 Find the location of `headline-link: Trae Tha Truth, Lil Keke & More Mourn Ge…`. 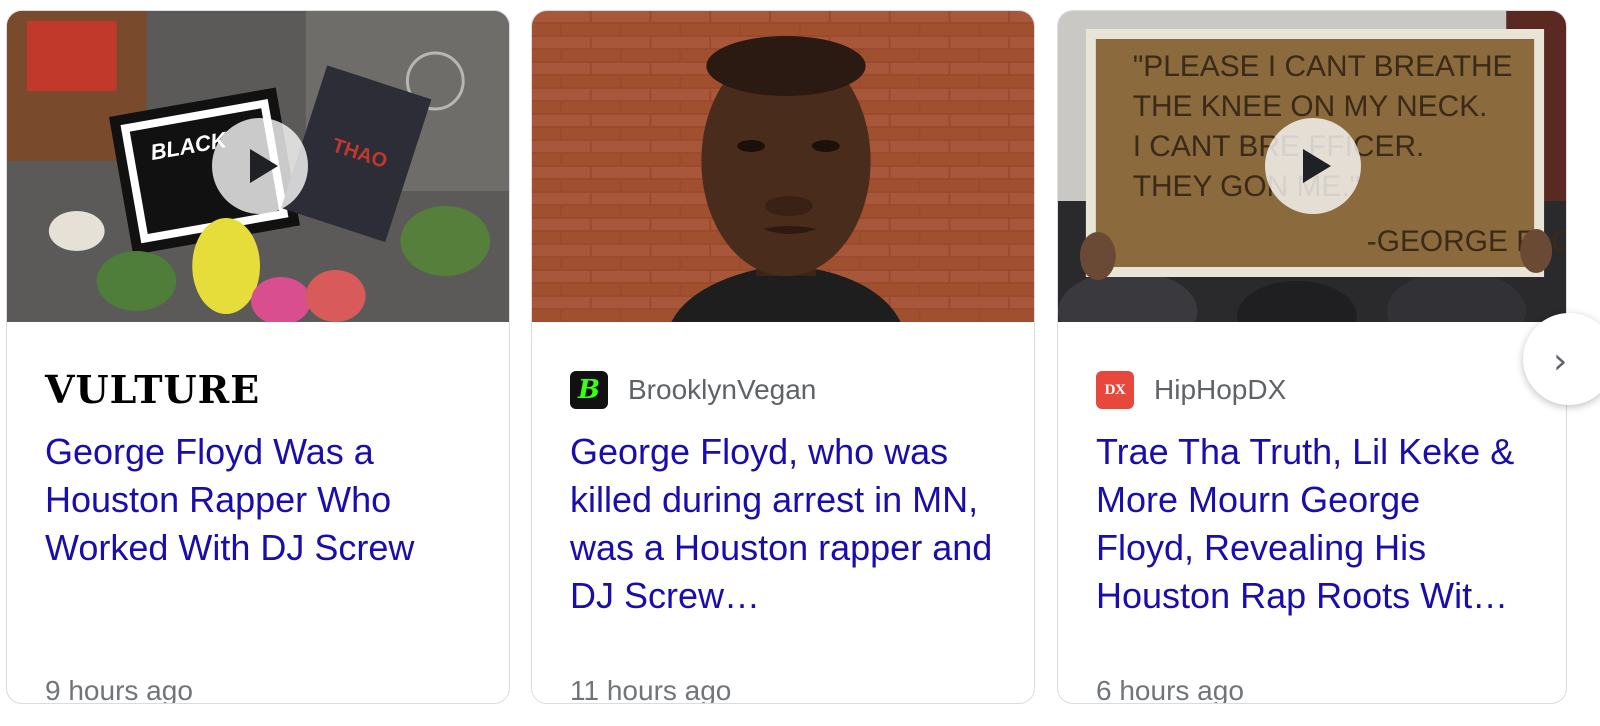

headline-link: Trae Tha Truth, Lil Keke & More Mourn Ge… is located at coordinates (1312, 524).